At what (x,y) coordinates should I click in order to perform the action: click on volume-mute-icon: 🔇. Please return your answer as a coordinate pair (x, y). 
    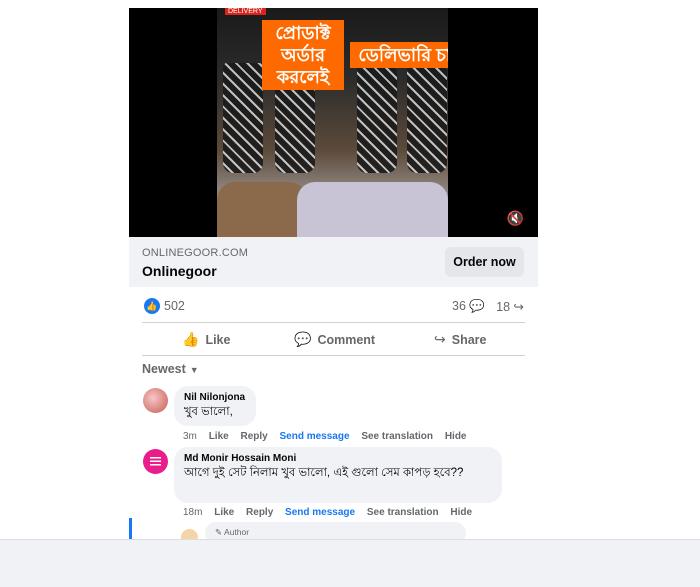
    Looking at the image, I should click on (515, 218).